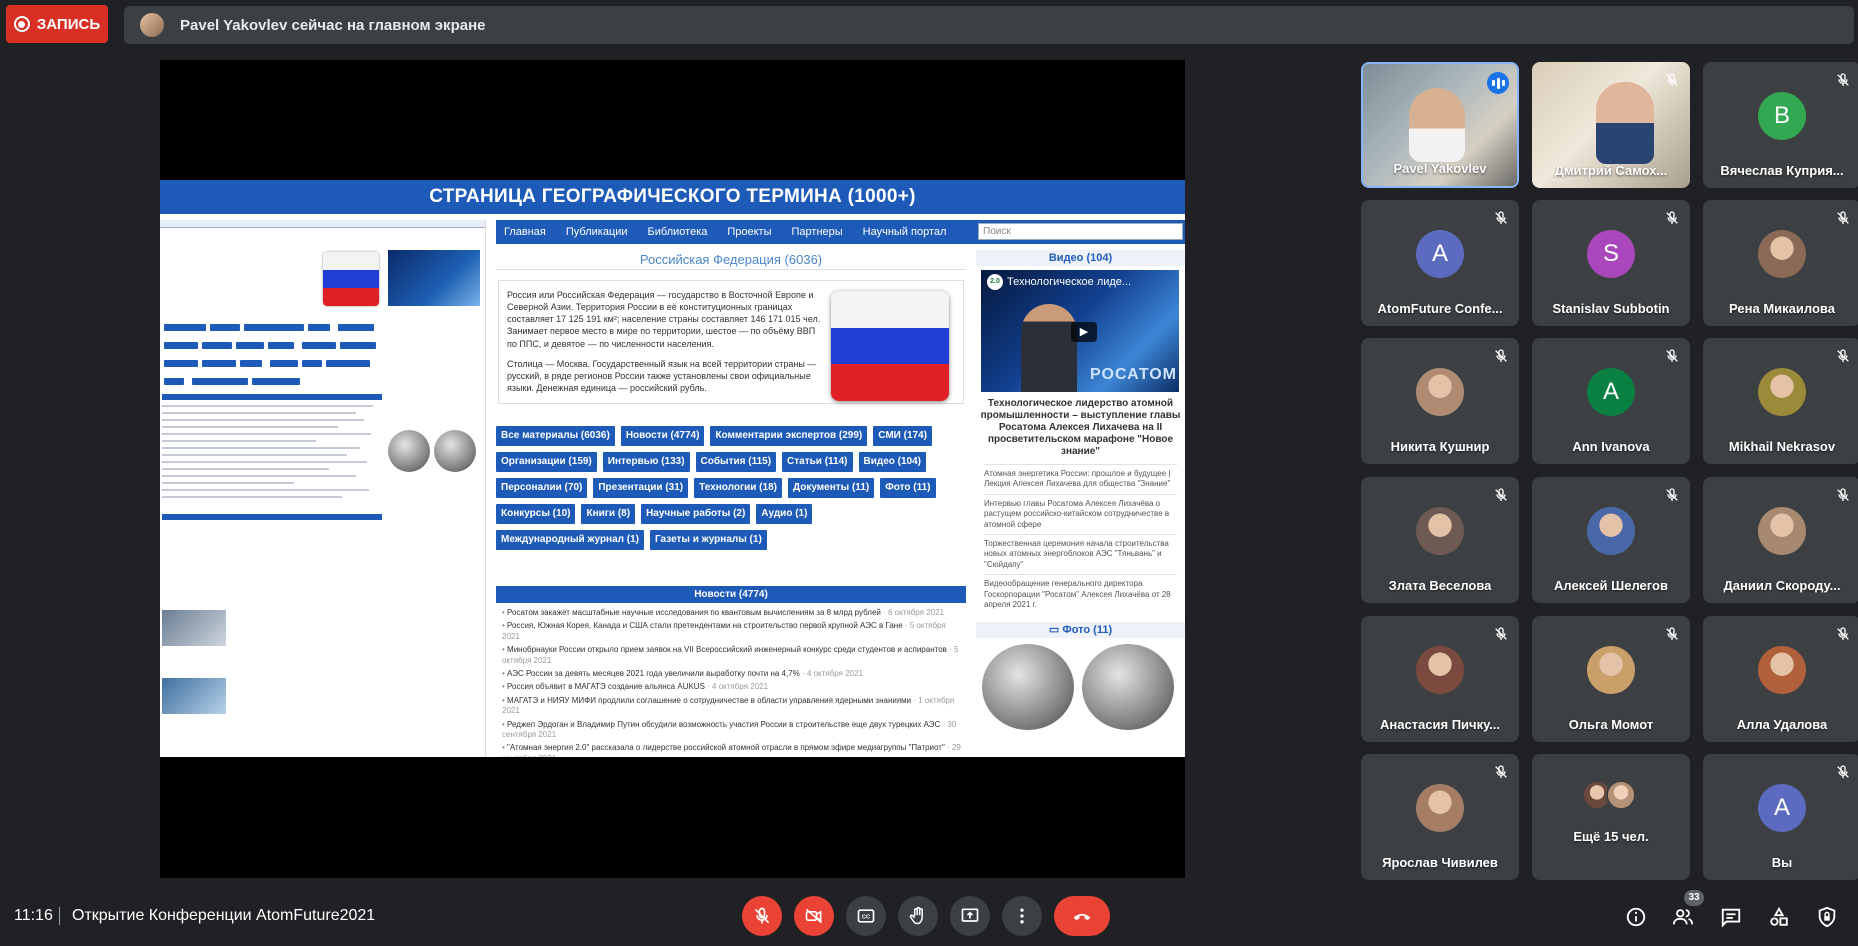 The height and width of the screenshot is (946, 1858). I want to click on meeting-title: Открытие Конференции AtomFuture2021, so click(224, 915).